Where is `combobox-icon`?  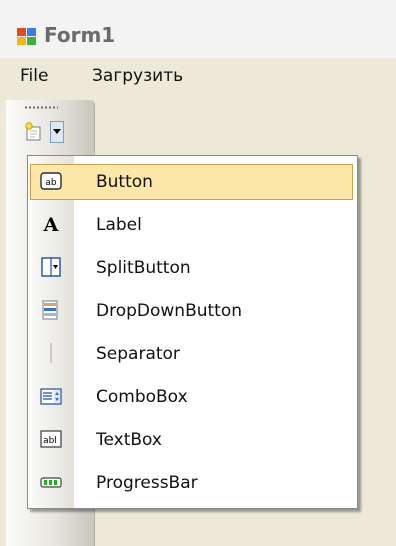 combobox-icon is located at coordinates (51, 396).